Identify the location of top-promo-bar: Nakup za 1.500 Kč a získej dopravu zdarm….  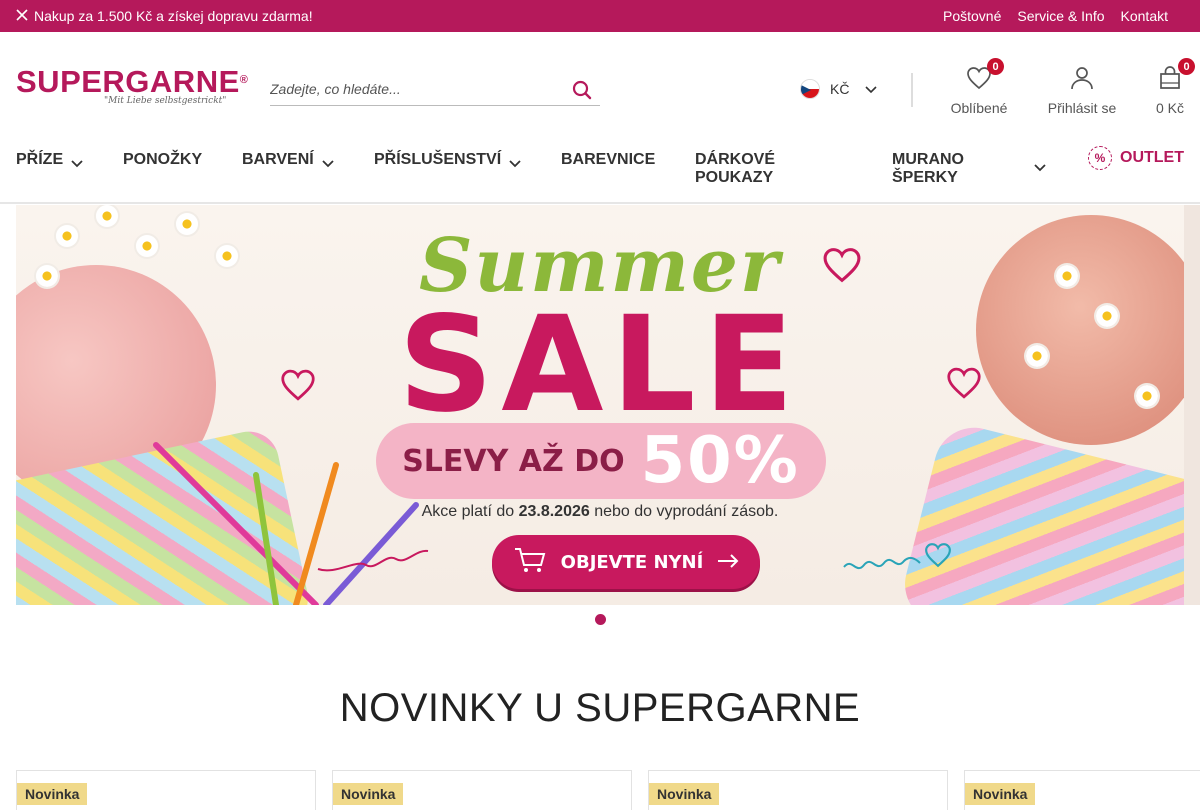
(600, 16).